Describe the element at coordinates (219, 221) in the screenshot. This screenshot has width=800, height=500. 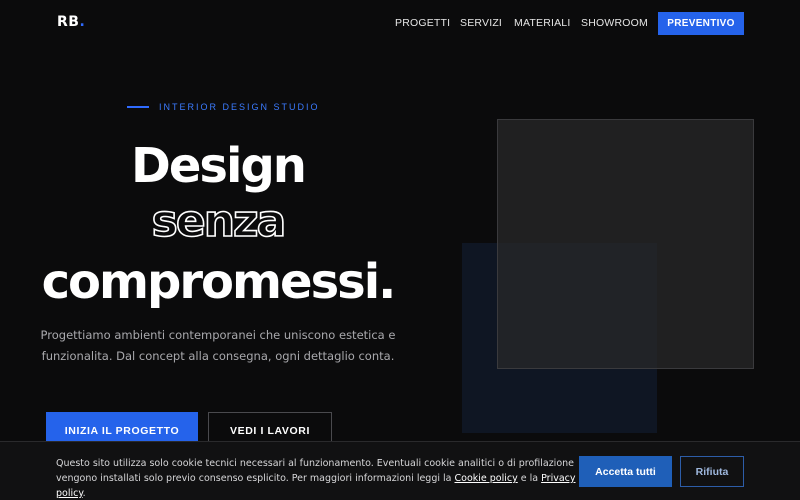
I see `headline-line-2-outline: senza` at that location.